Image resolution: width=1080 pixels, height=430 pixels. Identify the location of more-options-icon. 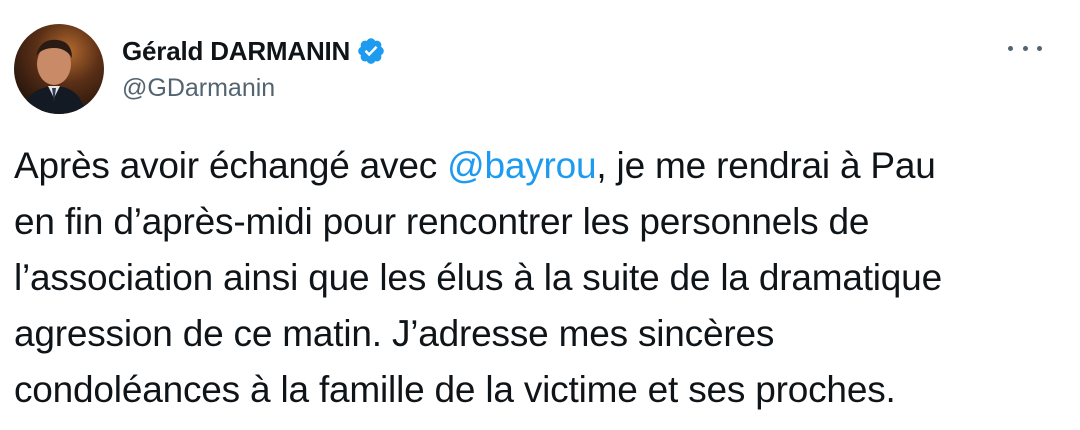
(1025, 48).